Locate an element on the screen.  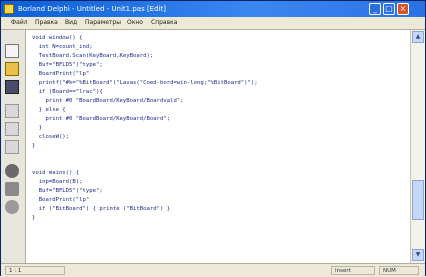
menu-edit: Правка is located at coordinates (46, 23).